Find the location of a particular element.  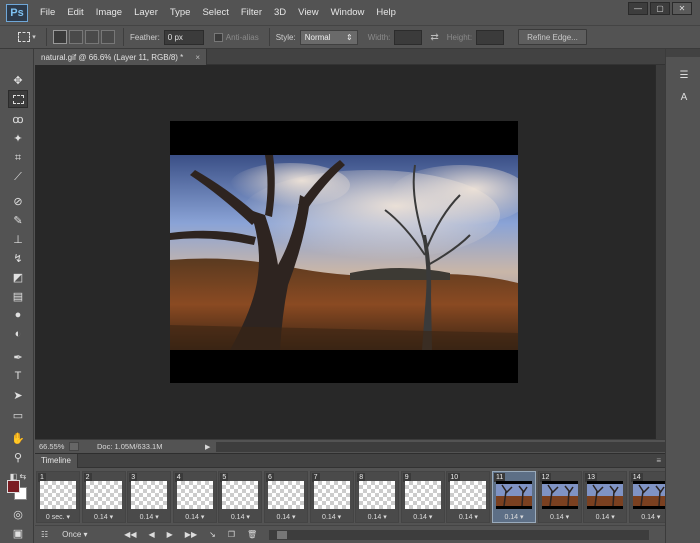

move-tool-icon: ✥ is located at coordinates (18, 80).